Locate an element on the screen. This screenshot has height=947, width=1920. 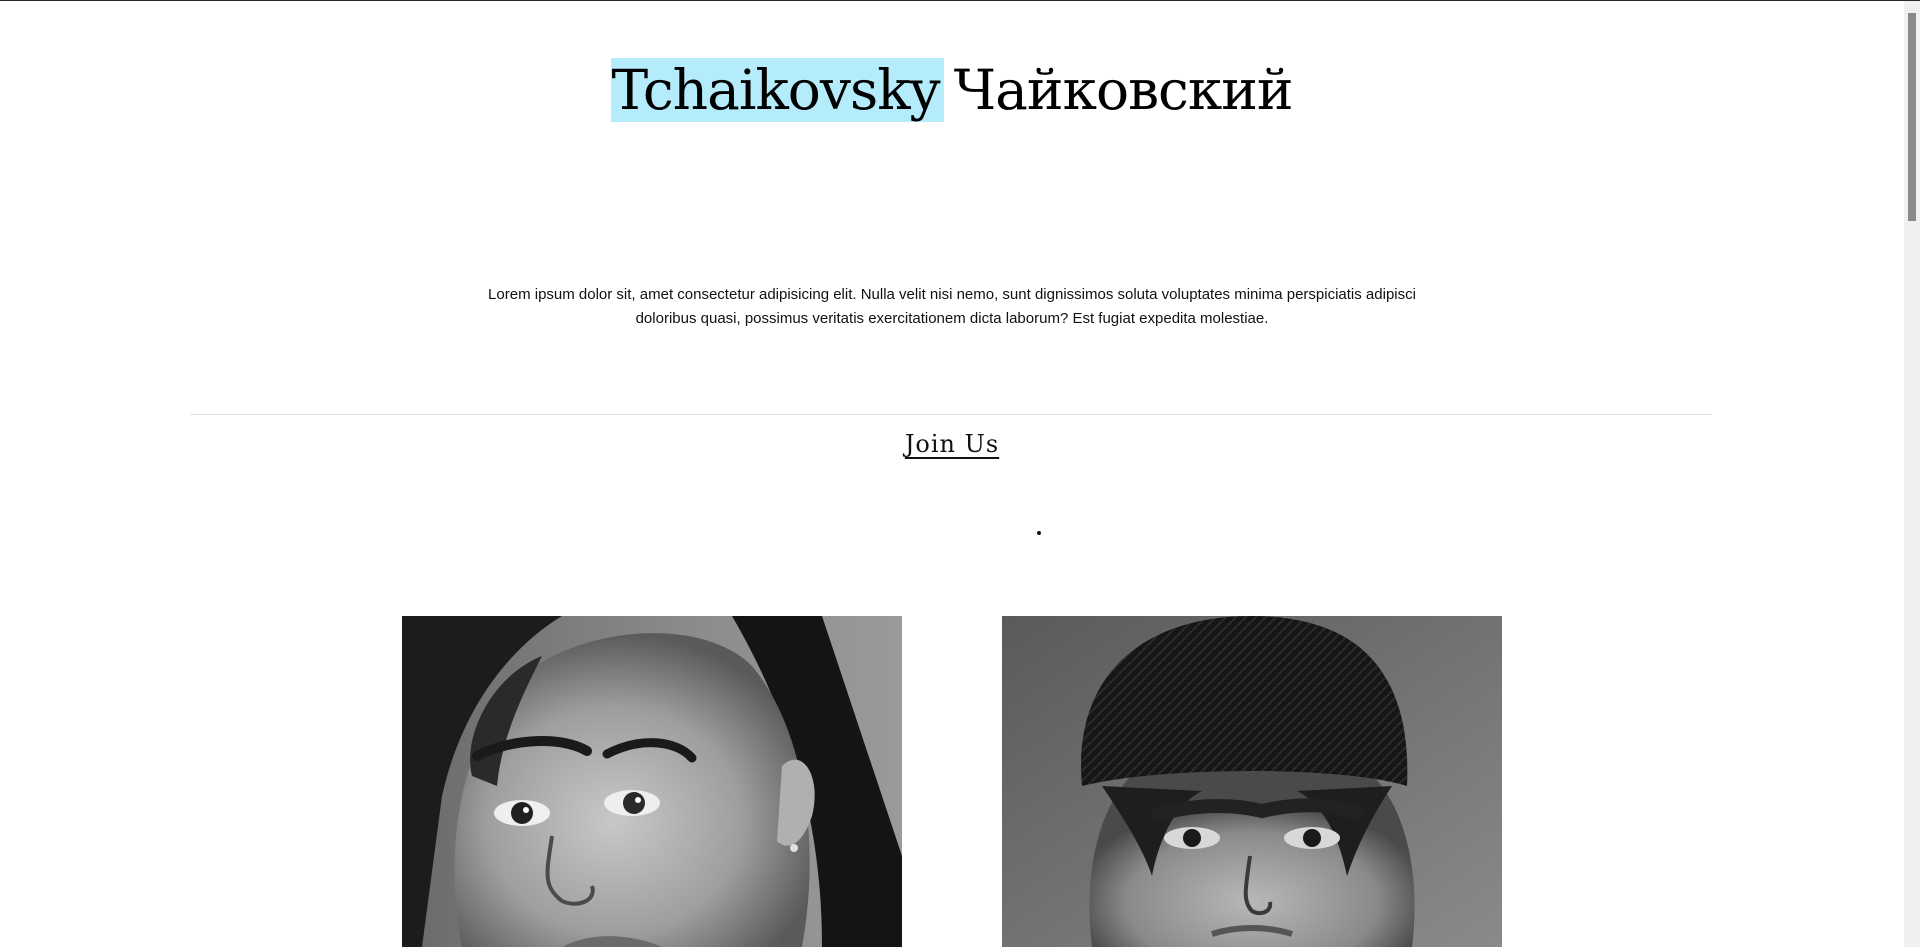
scrollbar-thumb is located at coordinates (1912, 117).